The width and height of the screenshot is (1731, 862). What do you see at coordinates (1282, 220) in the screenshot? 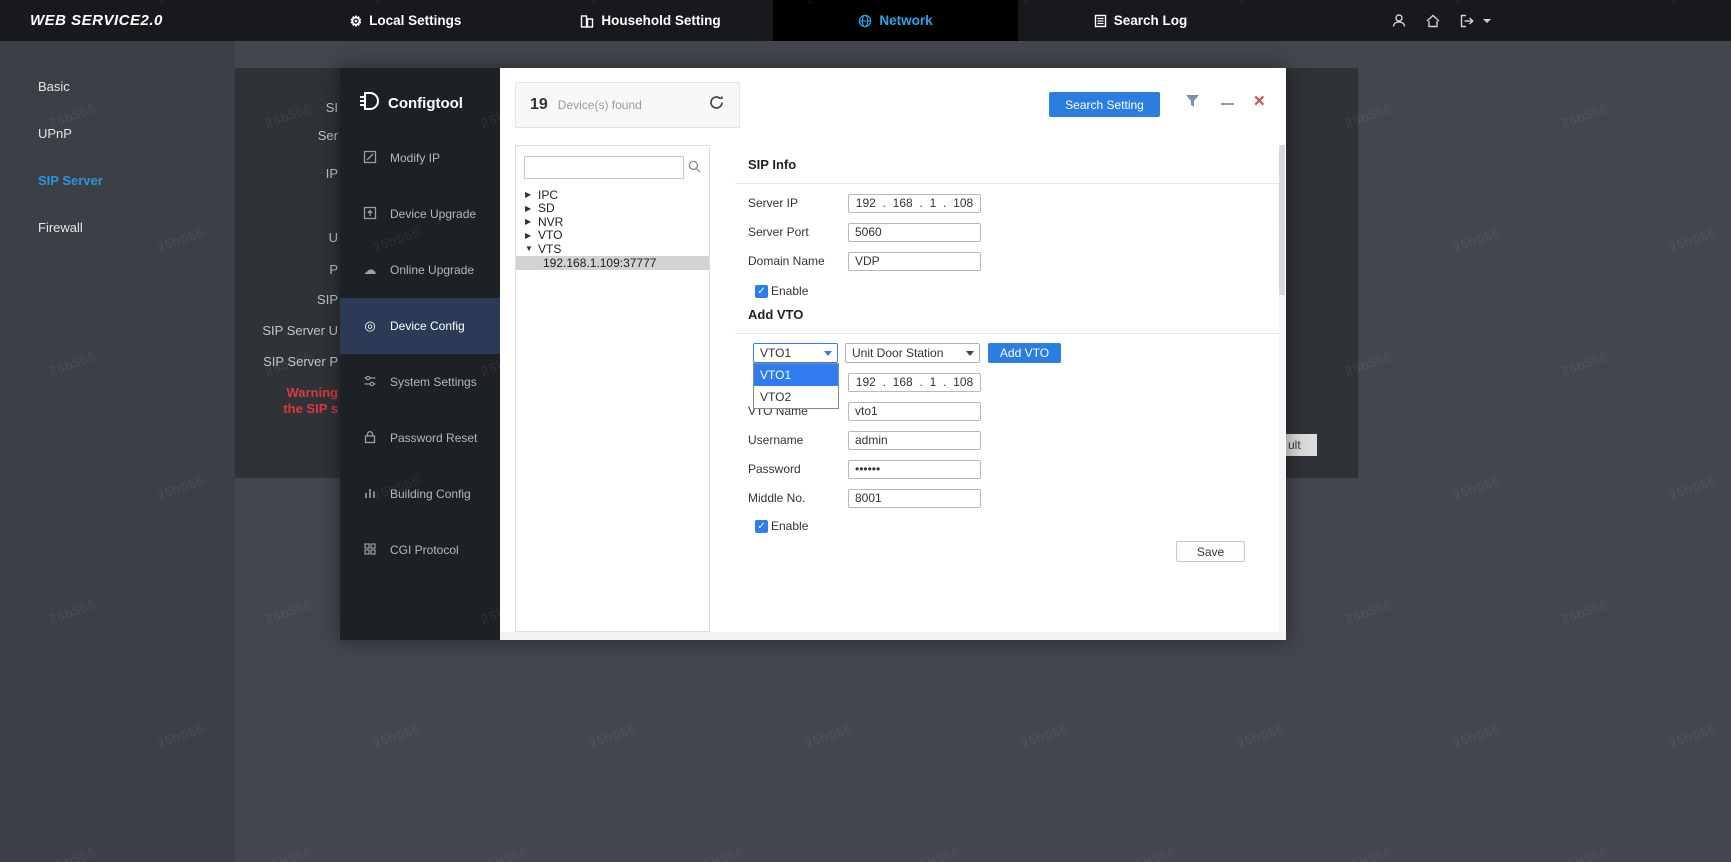
I see `scrollbar-thumb` at bounding box center [1282, 220].